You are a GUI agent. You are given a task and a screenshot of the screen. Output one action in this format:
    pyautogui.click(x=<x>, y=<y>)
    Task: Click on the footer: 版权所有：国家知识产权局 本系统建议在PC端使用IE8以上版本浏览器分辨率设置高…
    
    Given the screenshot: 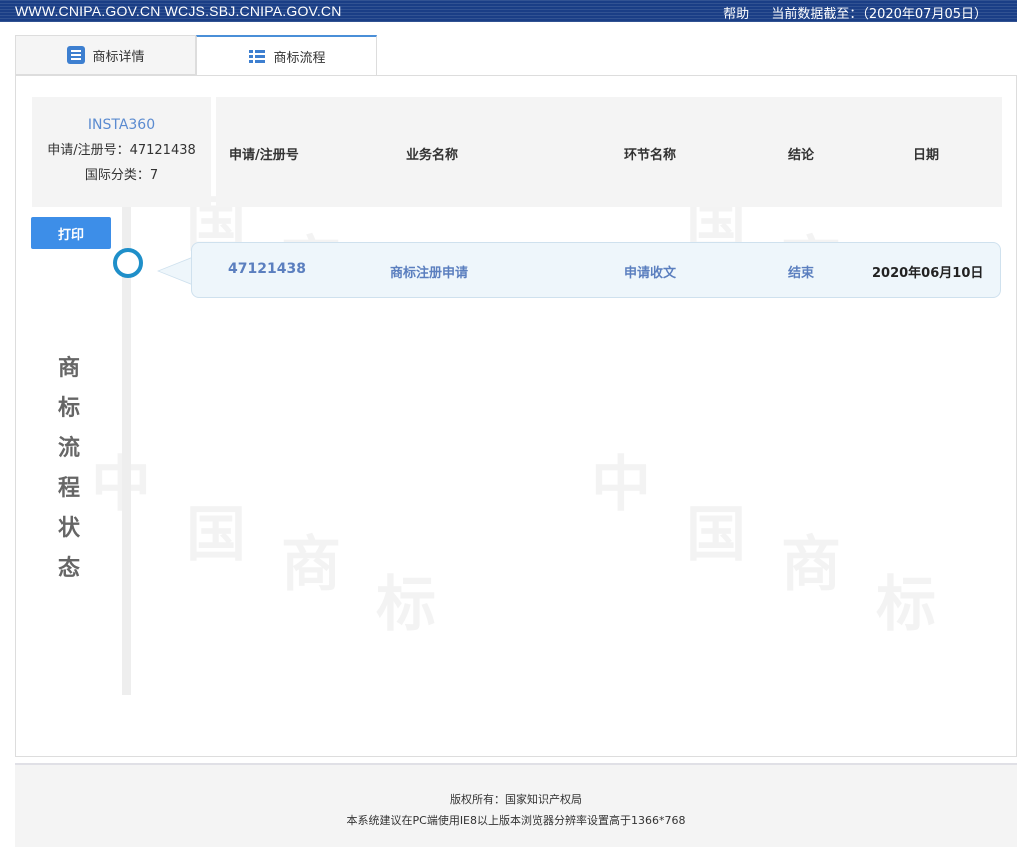 What is the action you would take?
    pyautogui.click(x=516, y=805)
    